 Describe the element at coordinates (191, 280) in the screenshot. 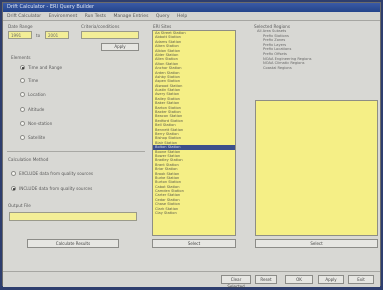

I see `status-bar: Clear Selected Reset OK Apply Exit` at that location.